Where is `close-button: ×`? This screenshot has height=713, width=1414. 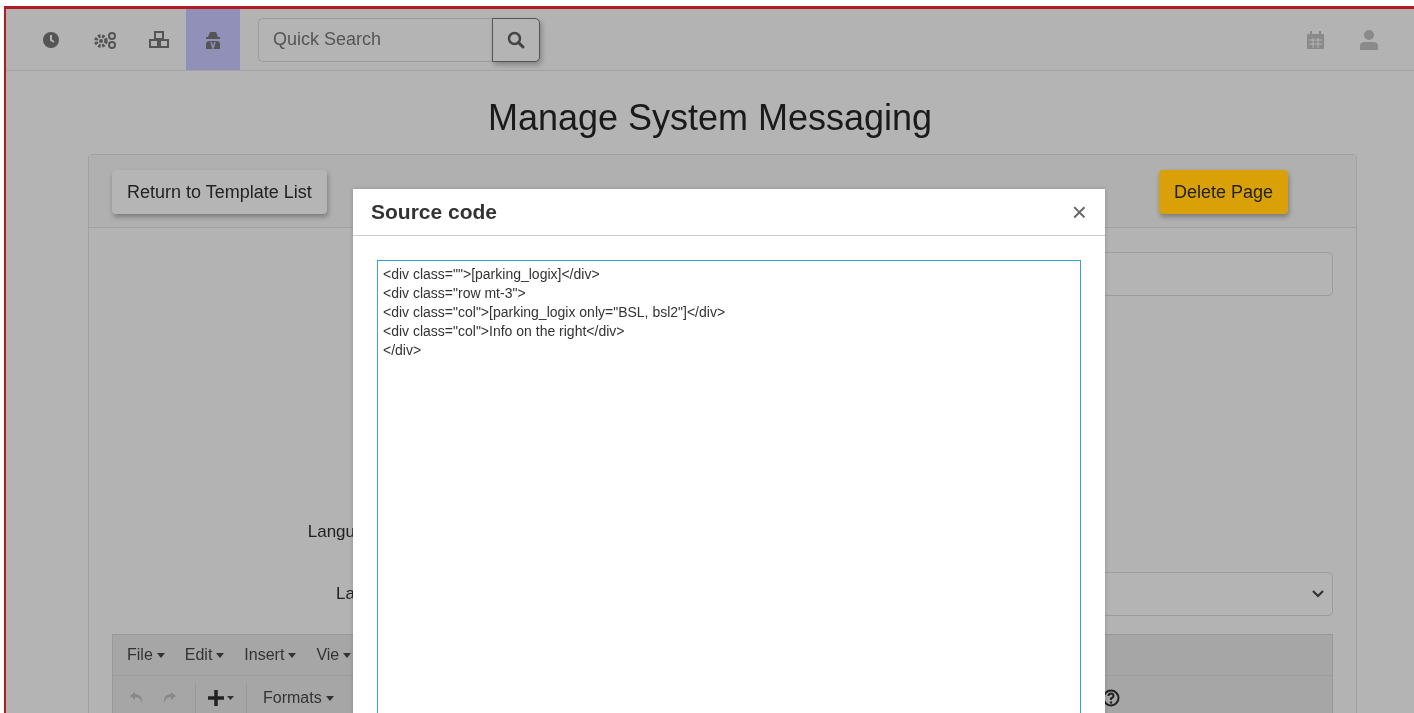 close-button: × is located at coordinates (1079, 212).